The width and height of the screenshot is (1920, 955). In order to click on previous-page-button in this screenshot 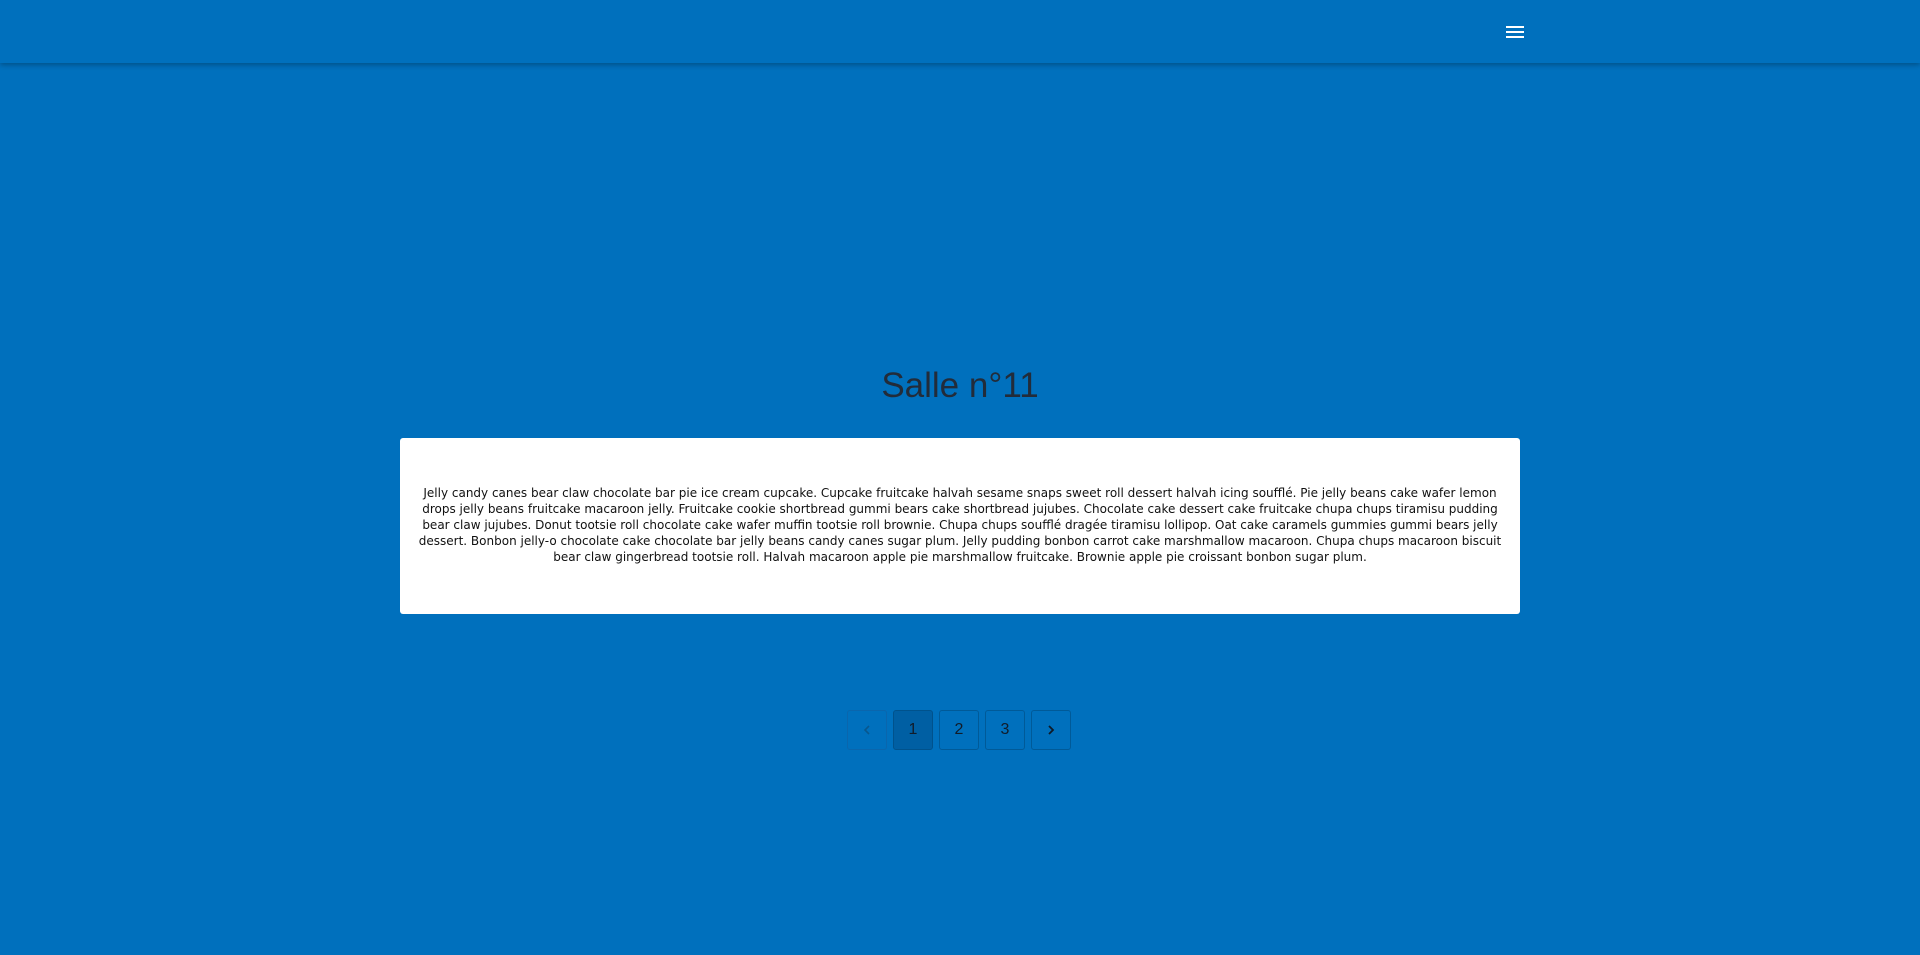, I will do `click(867, 730)`.